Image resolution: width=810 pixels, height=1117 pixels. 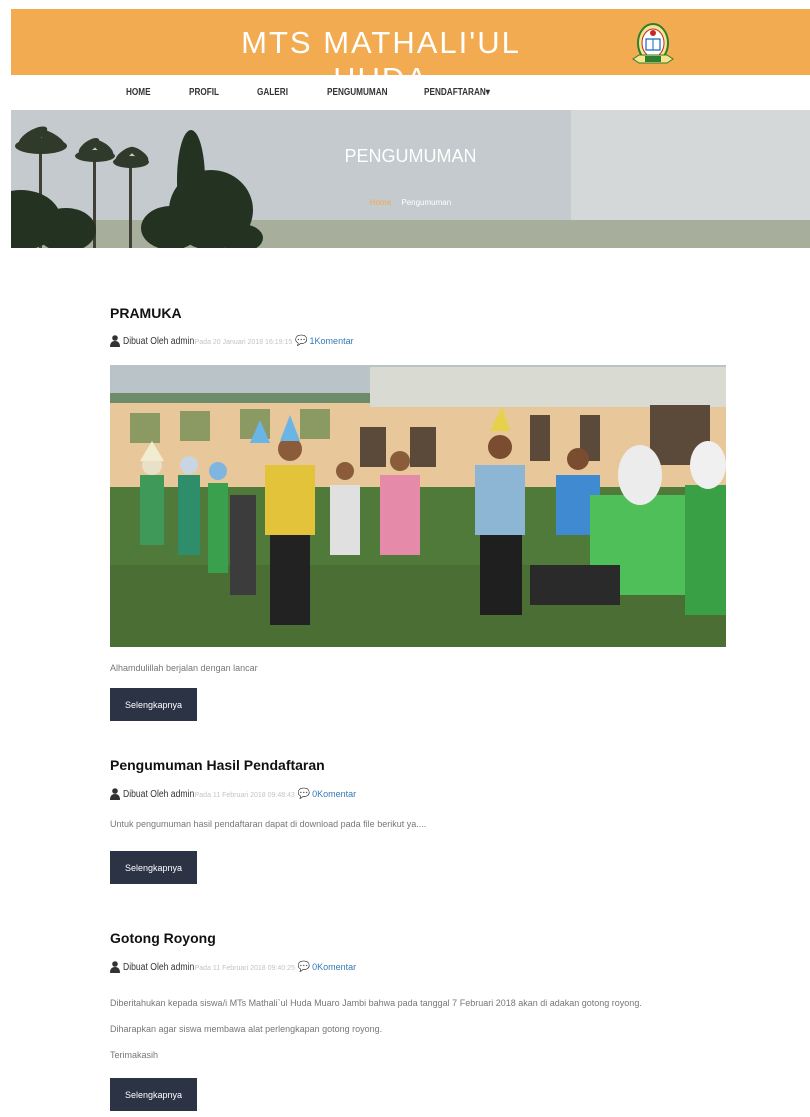 What do you see at coordinates (426, 202) in the screenshot?
I see `breadcrumb-current: Pengumuman` at bounding box center [426, 202].